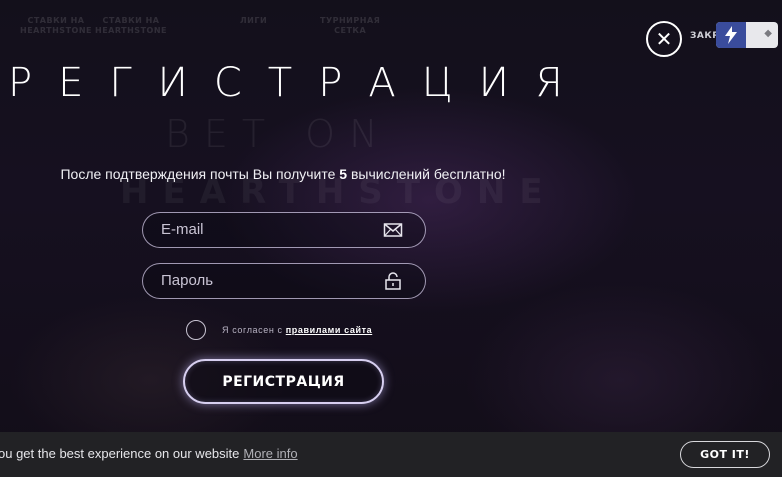 The image size is (782, 477). I want to click on background-bet-on-text: BET ON, so click(278, 134).